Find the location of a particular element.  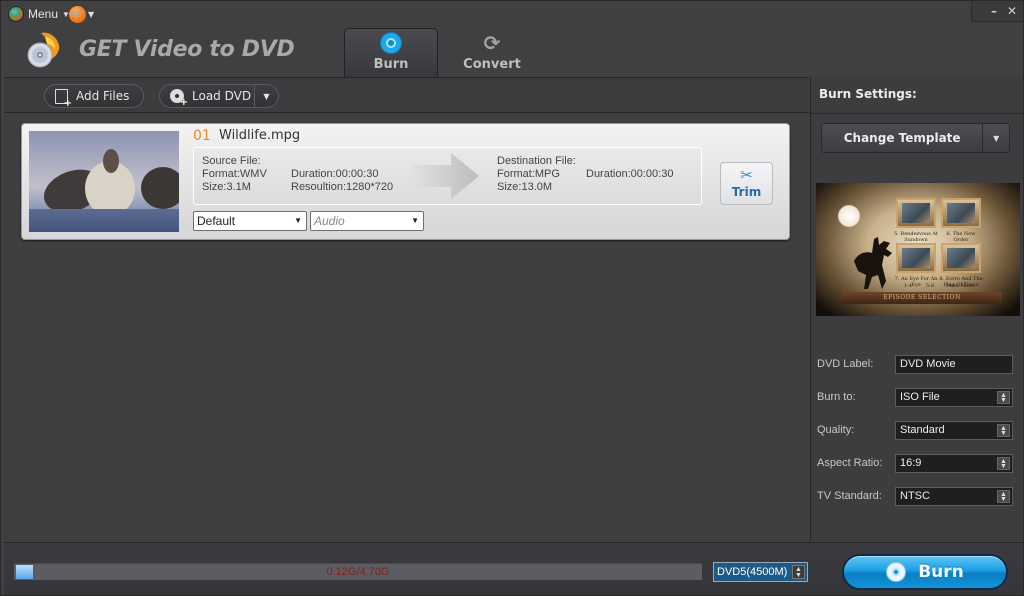

burn-to-row: Burn to: ISO File ▲ ▼ is located at coordinates (917, 398).